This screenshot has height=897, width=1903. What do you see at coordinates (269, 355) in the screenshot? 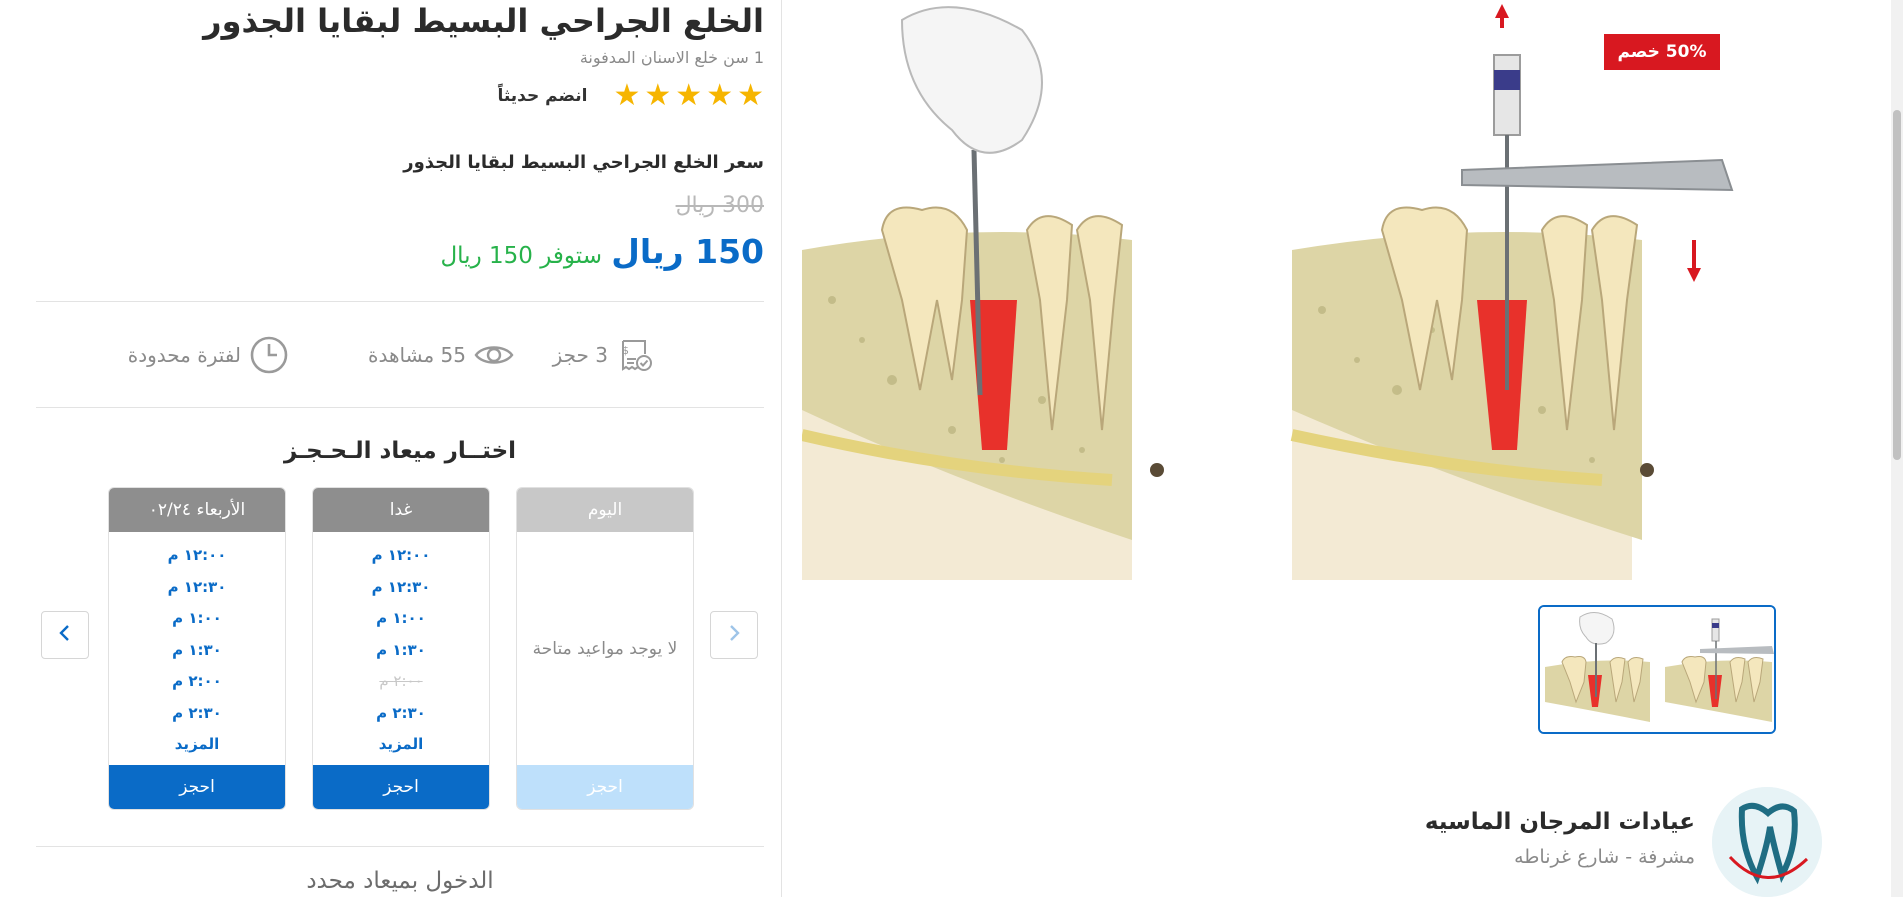
I see `clock-icon` at bounding box center [269, 355].